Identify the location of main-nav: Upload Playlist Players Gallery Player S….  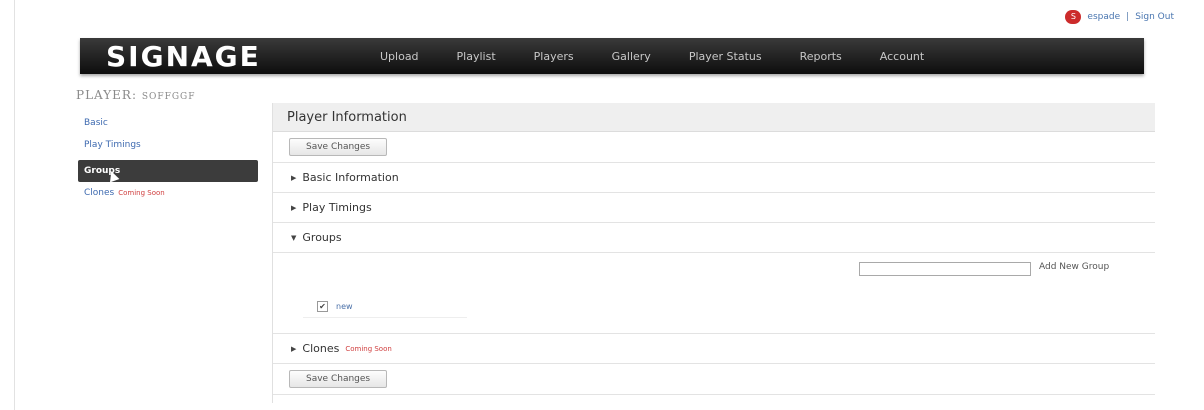
(671, 56).